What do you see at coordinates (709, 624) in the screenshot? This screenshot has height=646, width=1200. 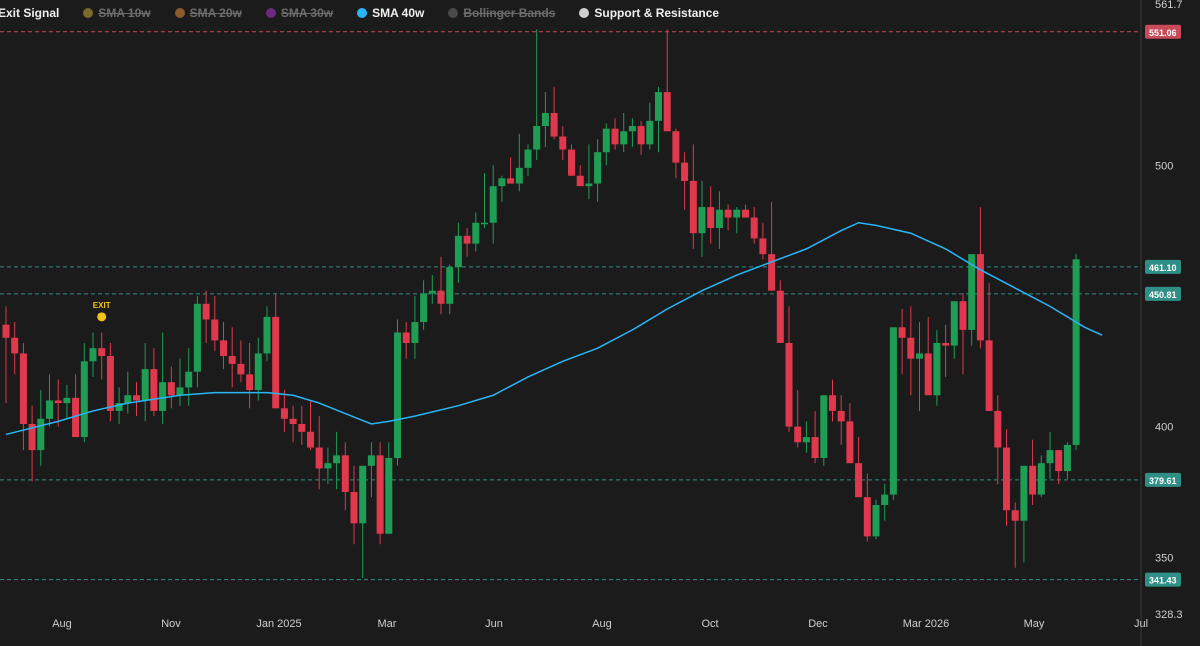 I see `x-tick-label: Oct` at bounding box center [709, 624].